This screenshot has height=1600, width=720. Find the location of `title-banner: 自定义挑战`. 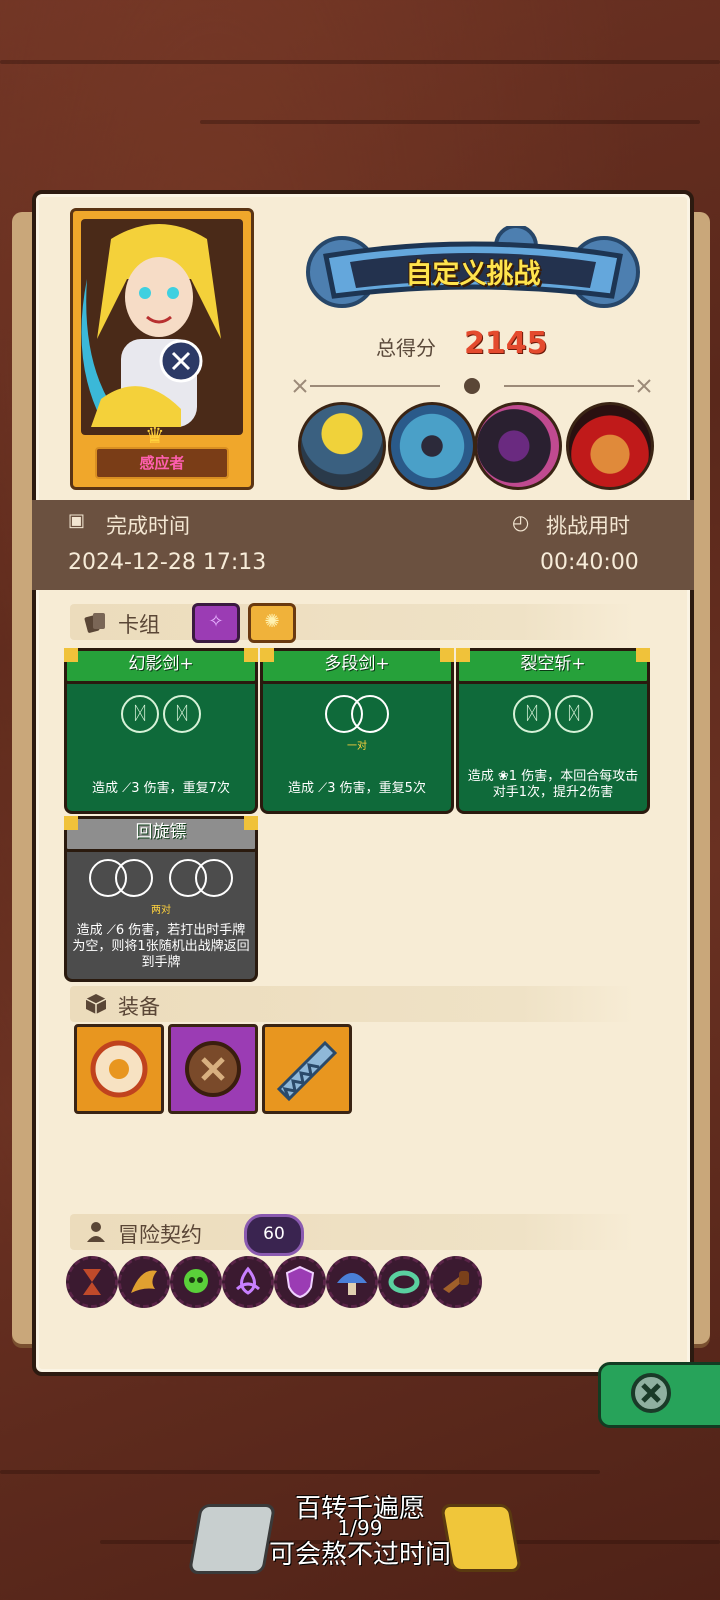

title-banner: 自定义挑战 is located at coordinates (473, 272).